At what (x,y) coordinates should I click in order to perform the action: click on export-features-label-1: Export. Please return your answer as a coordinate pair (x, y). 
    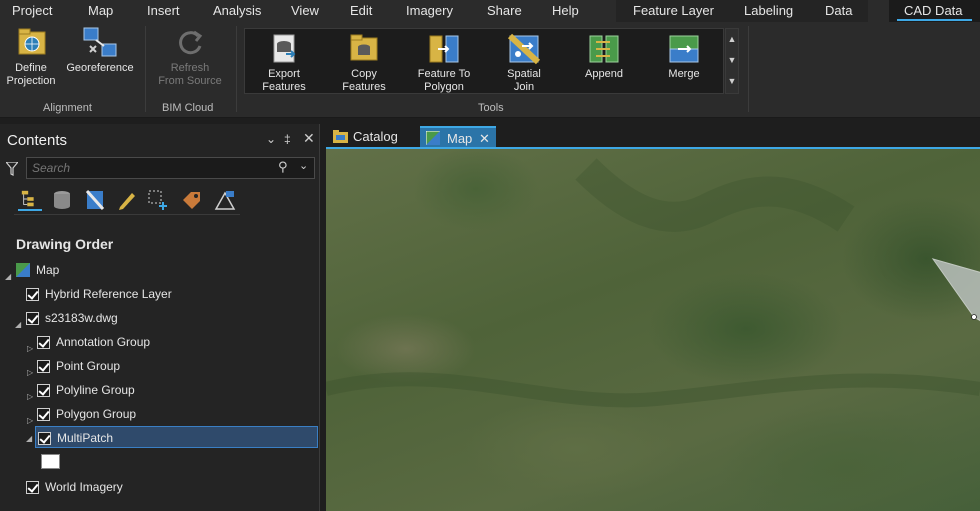
    Looking at the image, I should click on (284, 74).